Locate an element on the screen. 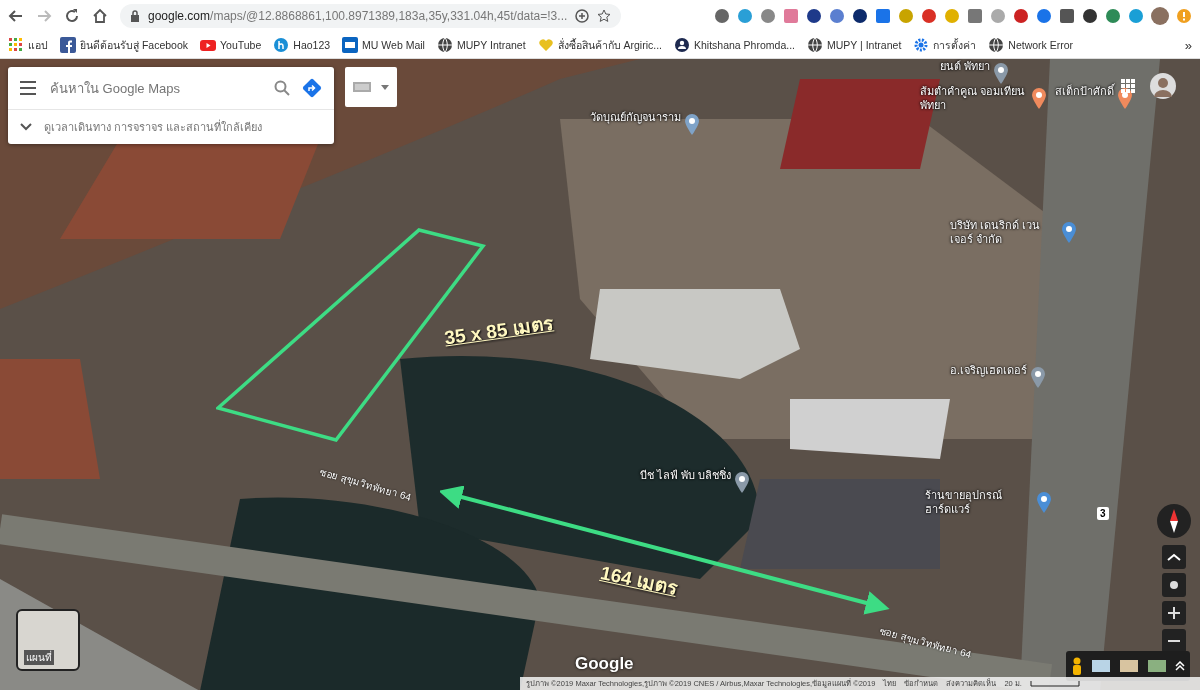  menu-icon is located at coordinates (28, 88).